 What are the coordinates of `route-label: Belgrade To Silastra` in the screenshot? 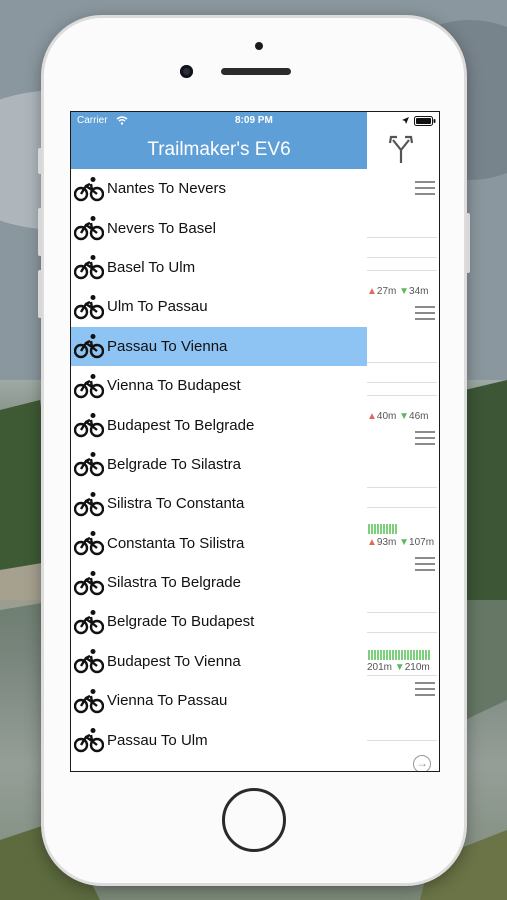 It's located at (174, 464).